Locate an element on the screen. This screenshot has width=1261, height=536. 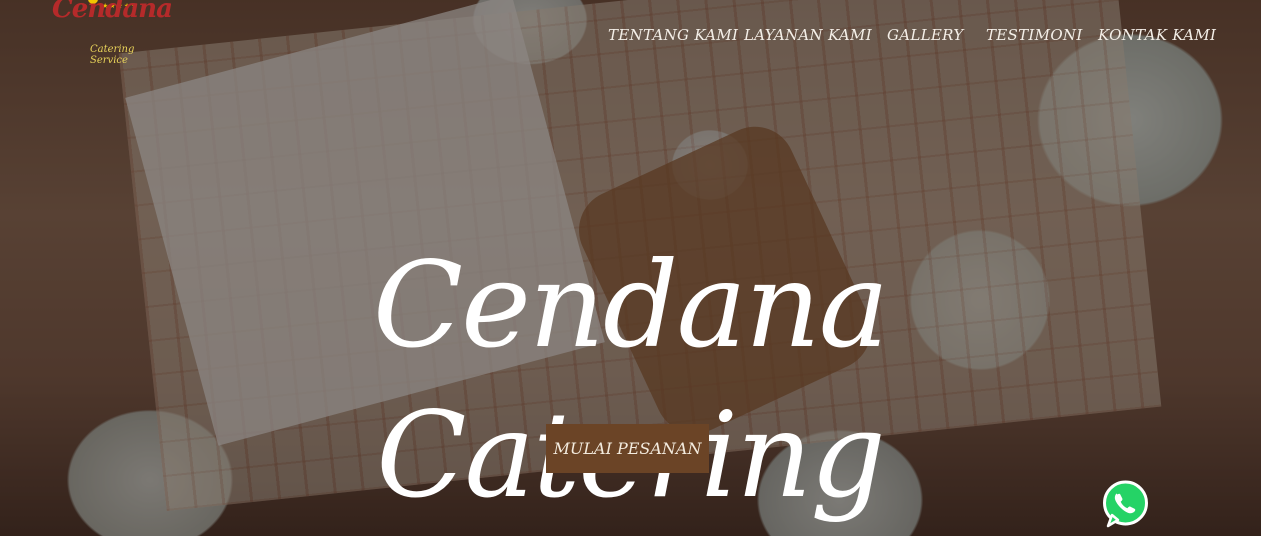
start-order-button: MULAI PESANAN is located at coordinates (627, 448).